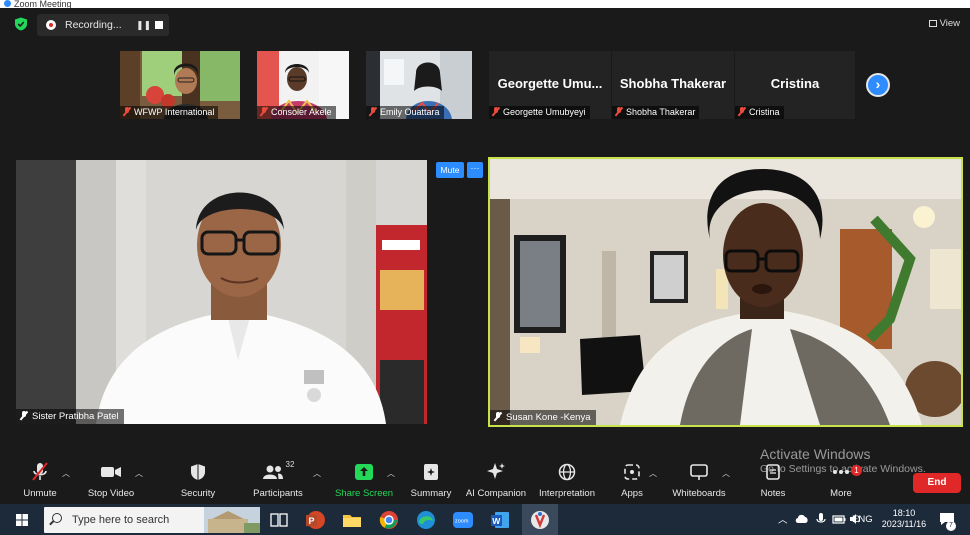  I want to click on next-page-chevron-icon: ›, so click(878, 85).